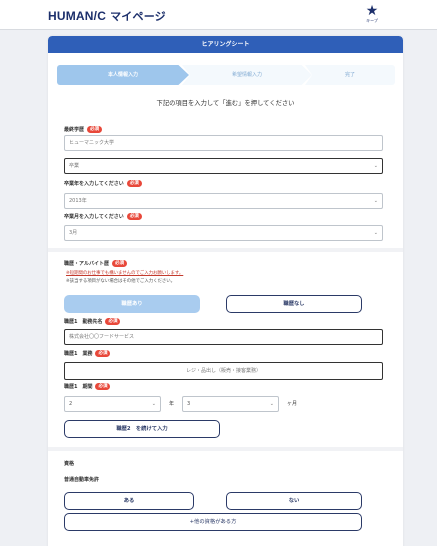 The image size is (437, 546). I want to click on education-label: 最終学歴 必須, so click(83, 129).